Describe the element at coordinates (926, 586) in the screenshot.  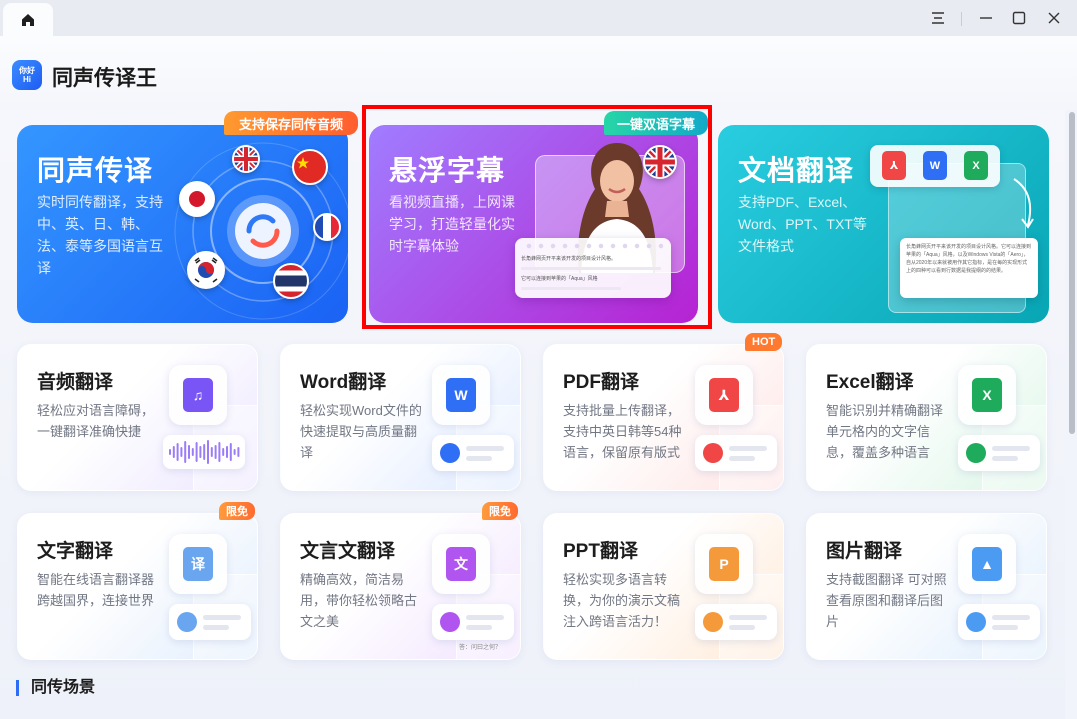
I see `card-image-translation: 图片翻译 支持截图翻译 可对照查看原图和翻译后图片 ▲` at that location.